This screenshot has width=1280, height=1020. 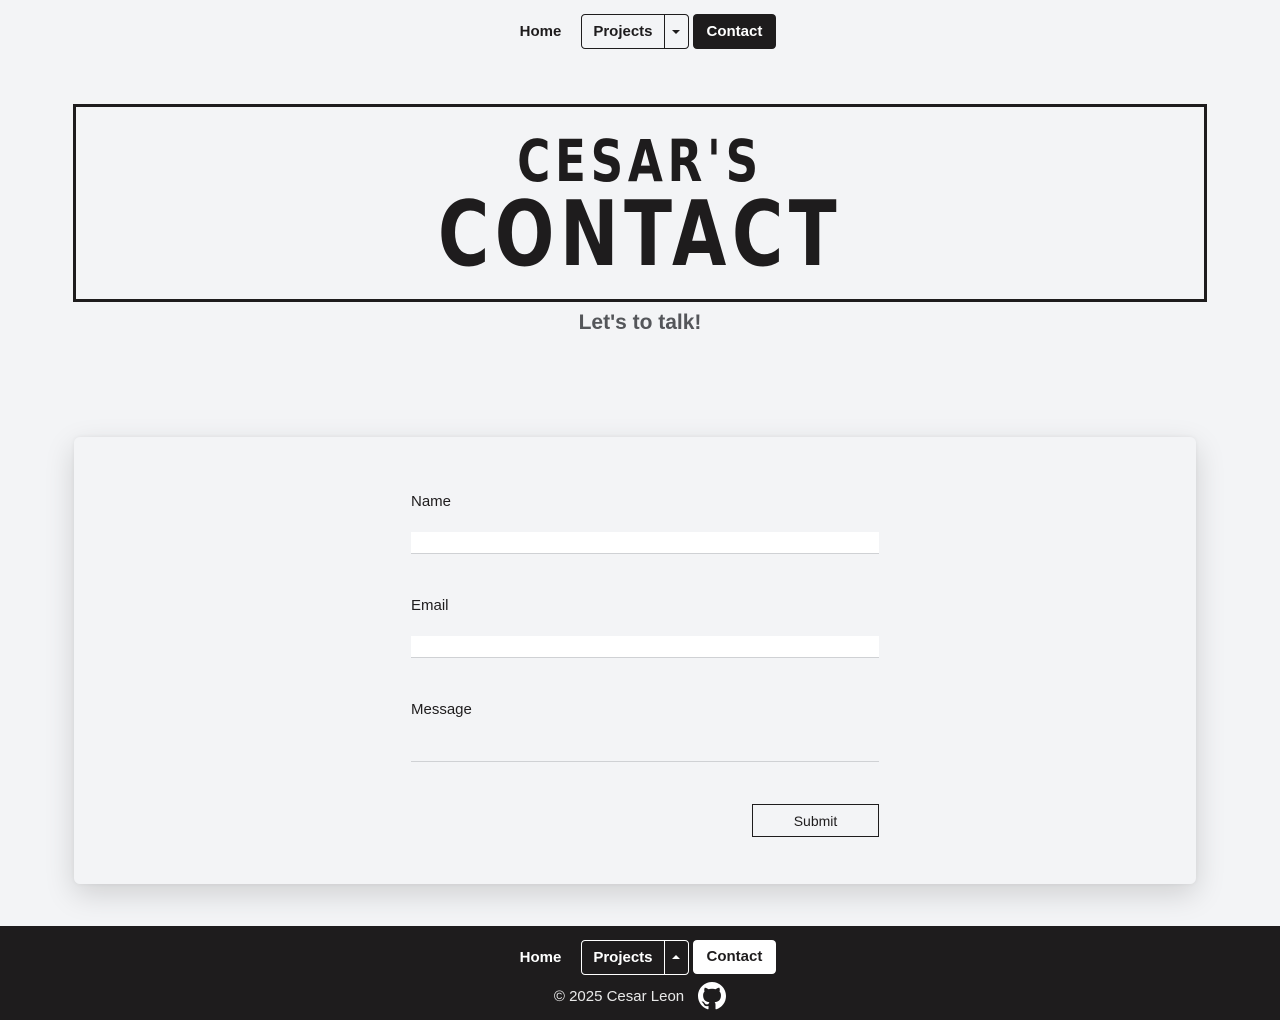 I want to click on hero-title-line2: CONTACT, so click(x=640, y=234).